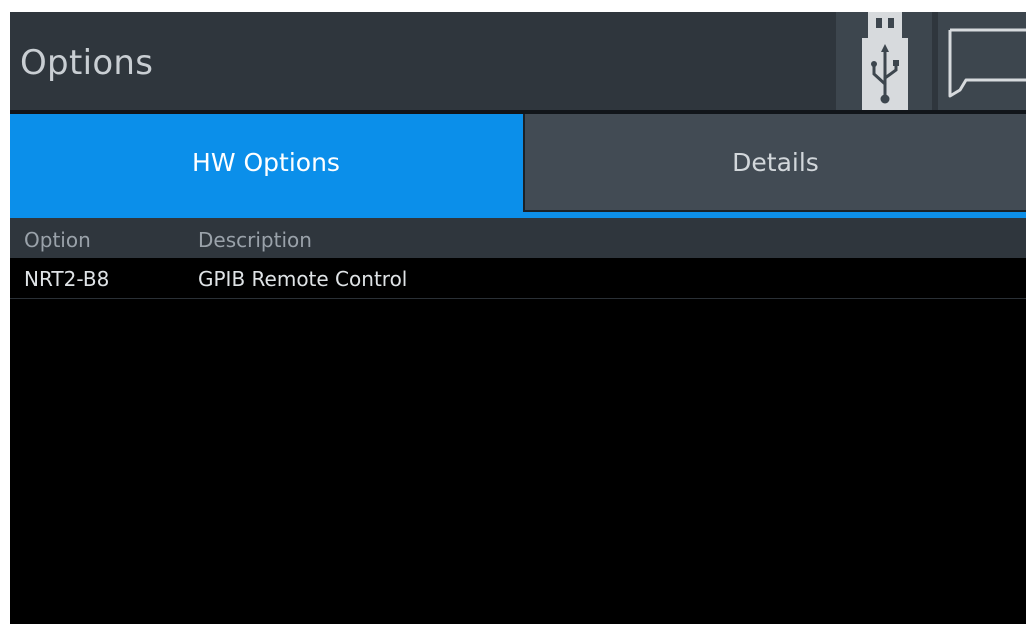  Describe the element at coordinates (518, 238) in the screenshot. I see `table-header: Option Description` at that location.